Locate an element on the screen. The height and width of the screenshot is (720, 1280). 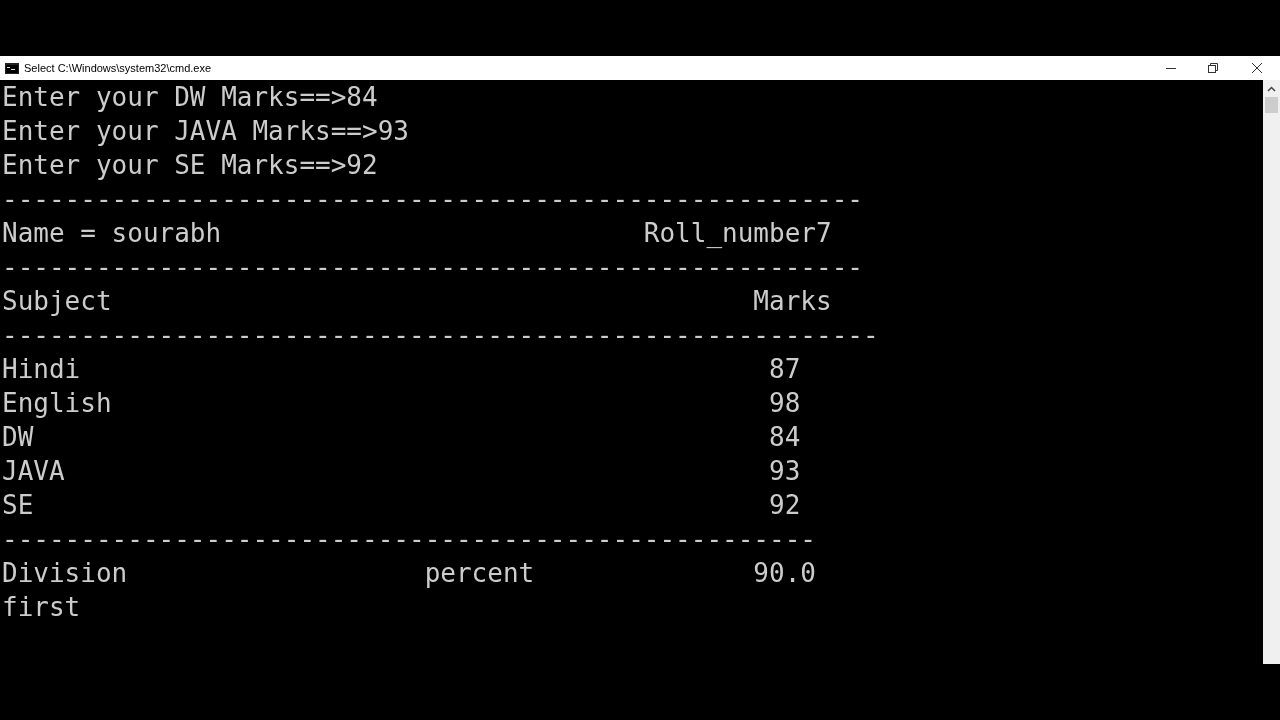
console-text: Subject is located at coordinates (57, 301).